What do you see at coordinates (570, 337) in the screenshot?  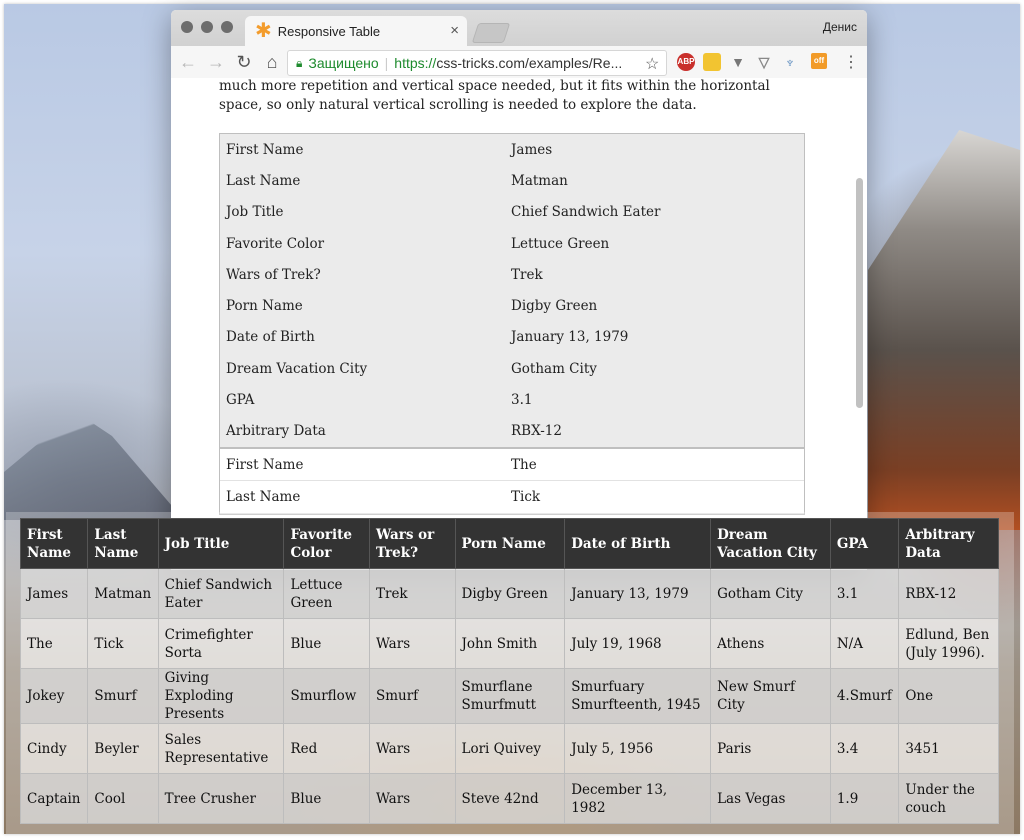 I see `card-value: January 13, 1979` at bounding box center [570, 337].